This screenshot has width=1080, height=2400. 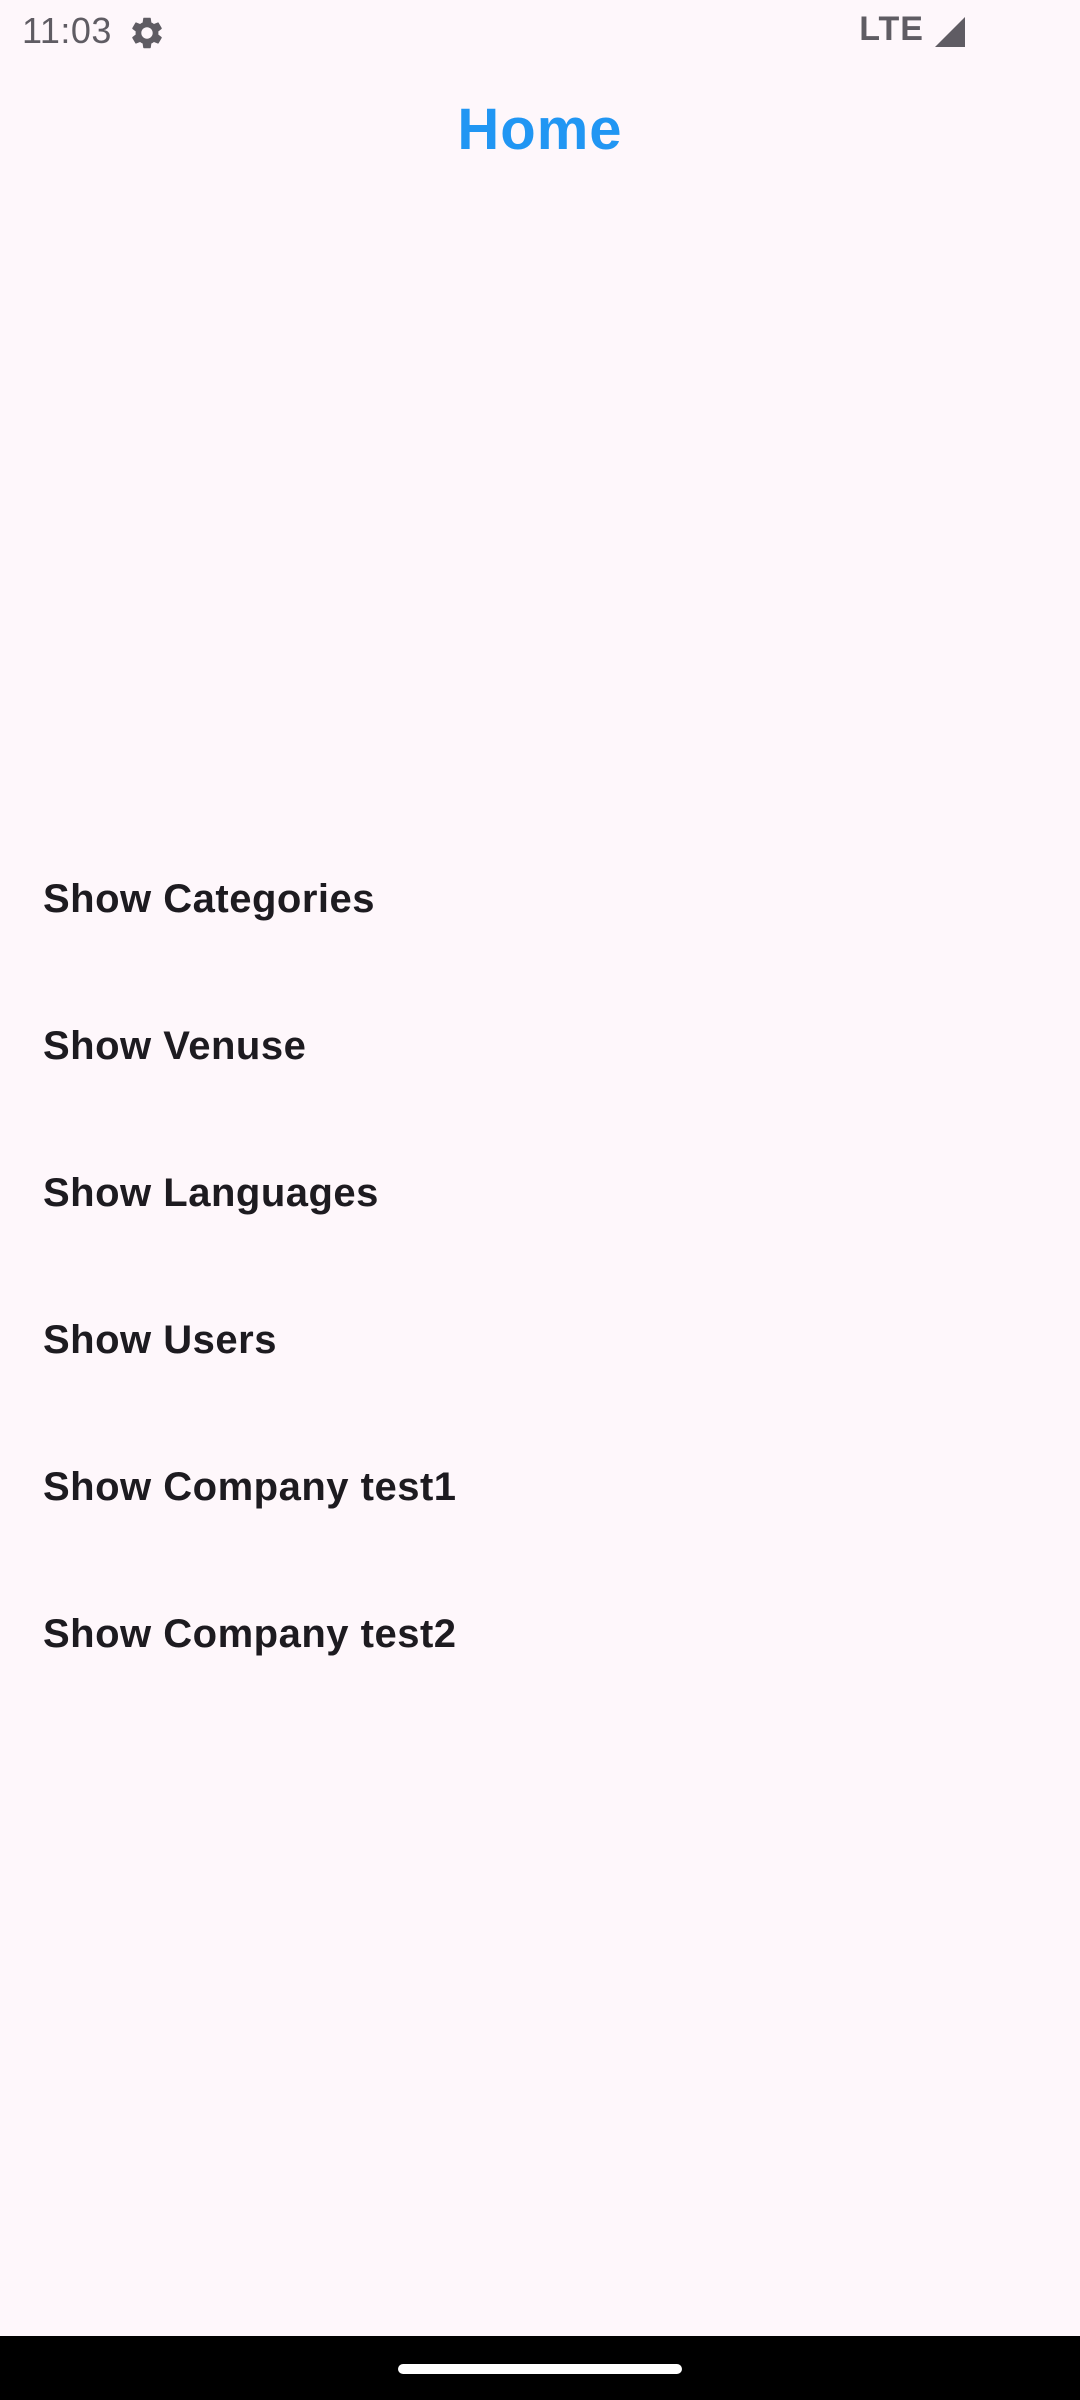 What do you see at coordinates (950, 32) in the screenshot?
I see `signal-icon` at bounding box center [950, 32].